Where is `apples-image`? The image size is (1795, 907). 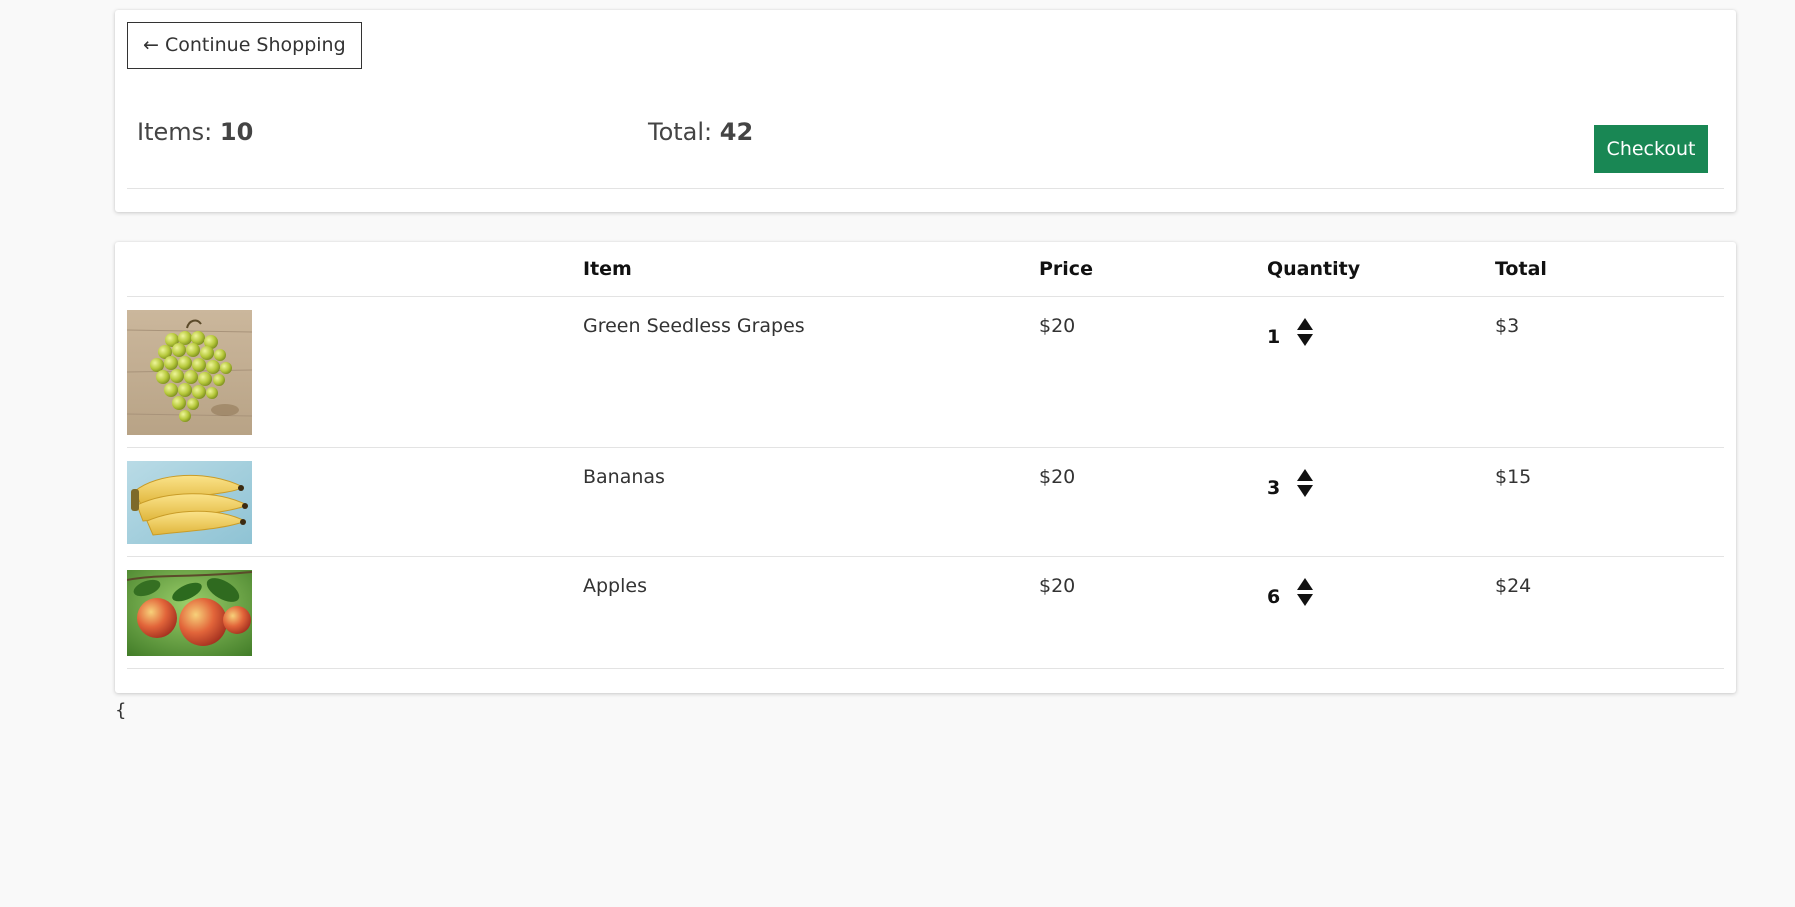
apples-image is located at coordinates (189, 613).